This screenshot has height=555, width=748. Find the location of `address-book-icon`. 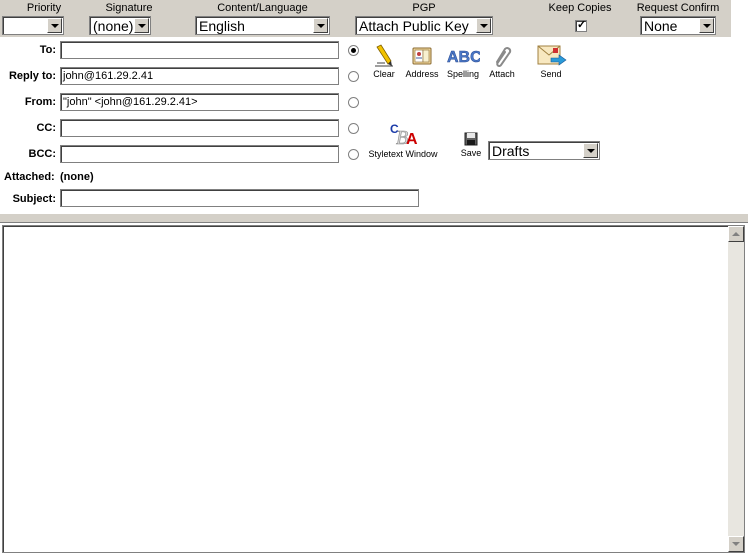

address-book-icon is located at coordinates (422, 56).